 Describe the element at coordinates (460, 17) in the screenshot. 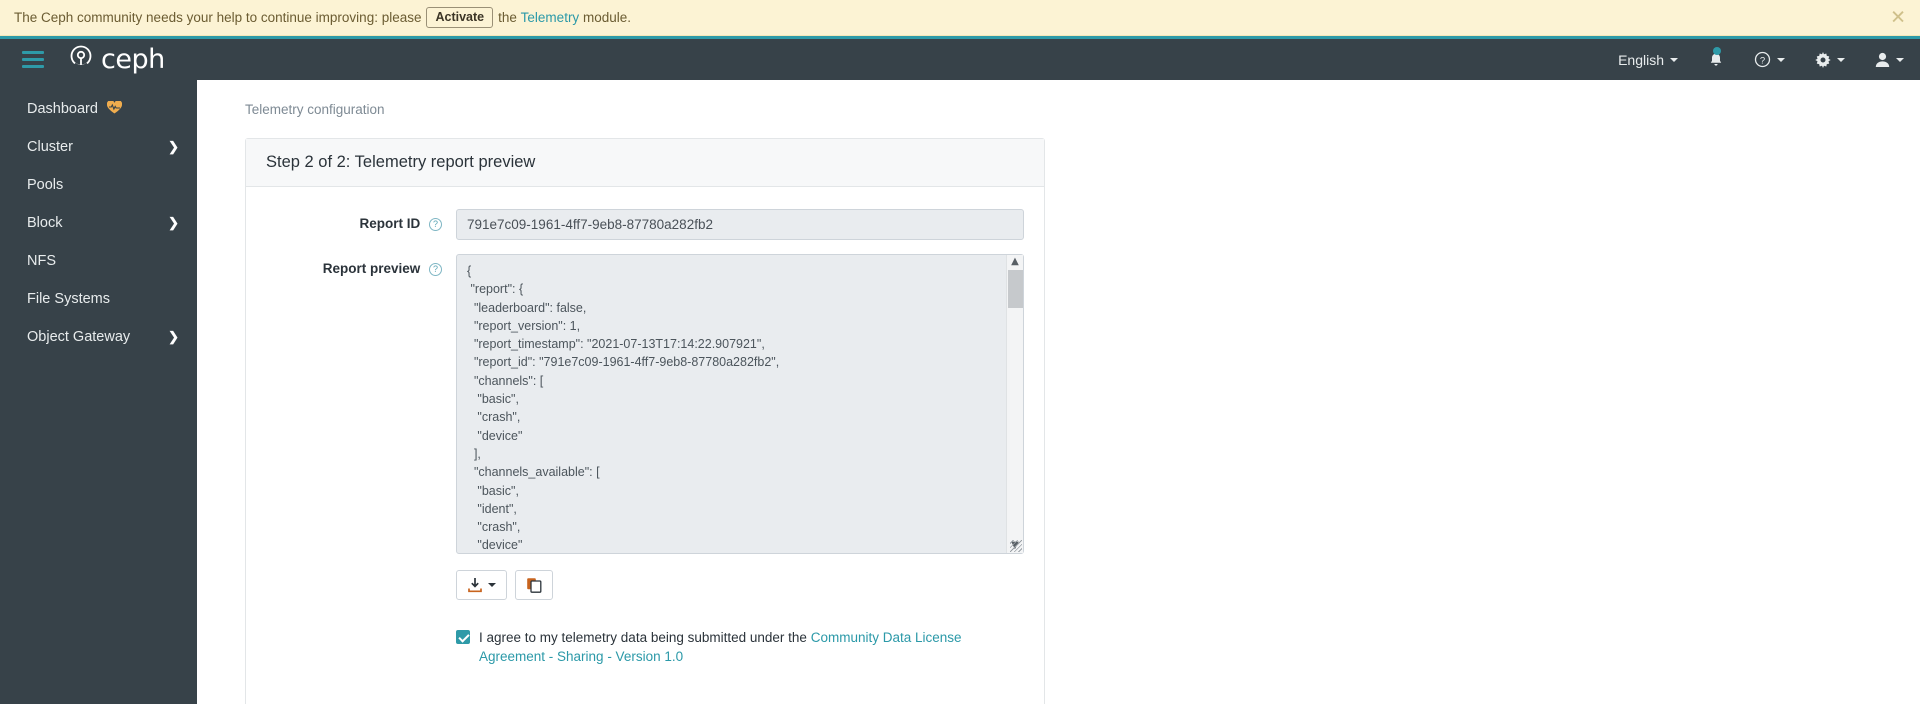

I see `activate-button: Activate` at that location.